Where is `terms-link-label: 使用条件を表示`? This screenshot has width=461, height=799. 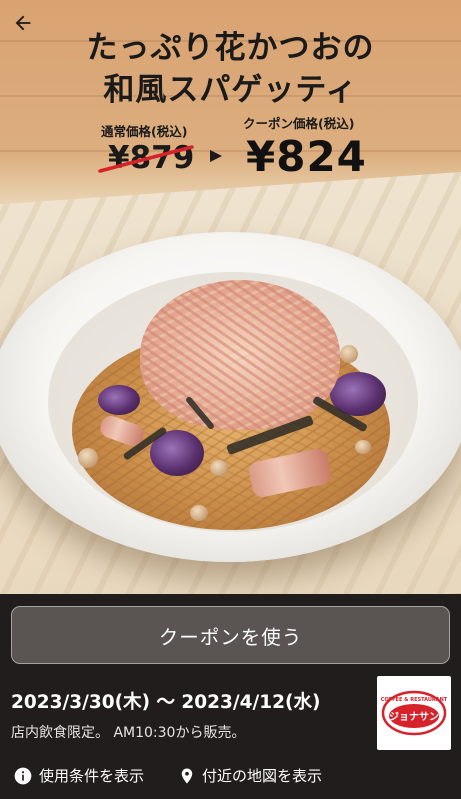 terms-link-label: 使用条件を表示 is located at coordinates (92, 776).